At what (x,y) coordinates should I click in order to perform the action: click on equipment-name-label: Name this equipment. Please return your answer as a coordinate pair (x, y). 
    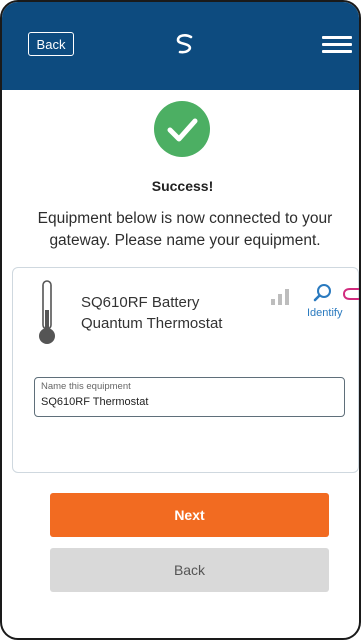
    Looking at the image, I should click on (86, 386).